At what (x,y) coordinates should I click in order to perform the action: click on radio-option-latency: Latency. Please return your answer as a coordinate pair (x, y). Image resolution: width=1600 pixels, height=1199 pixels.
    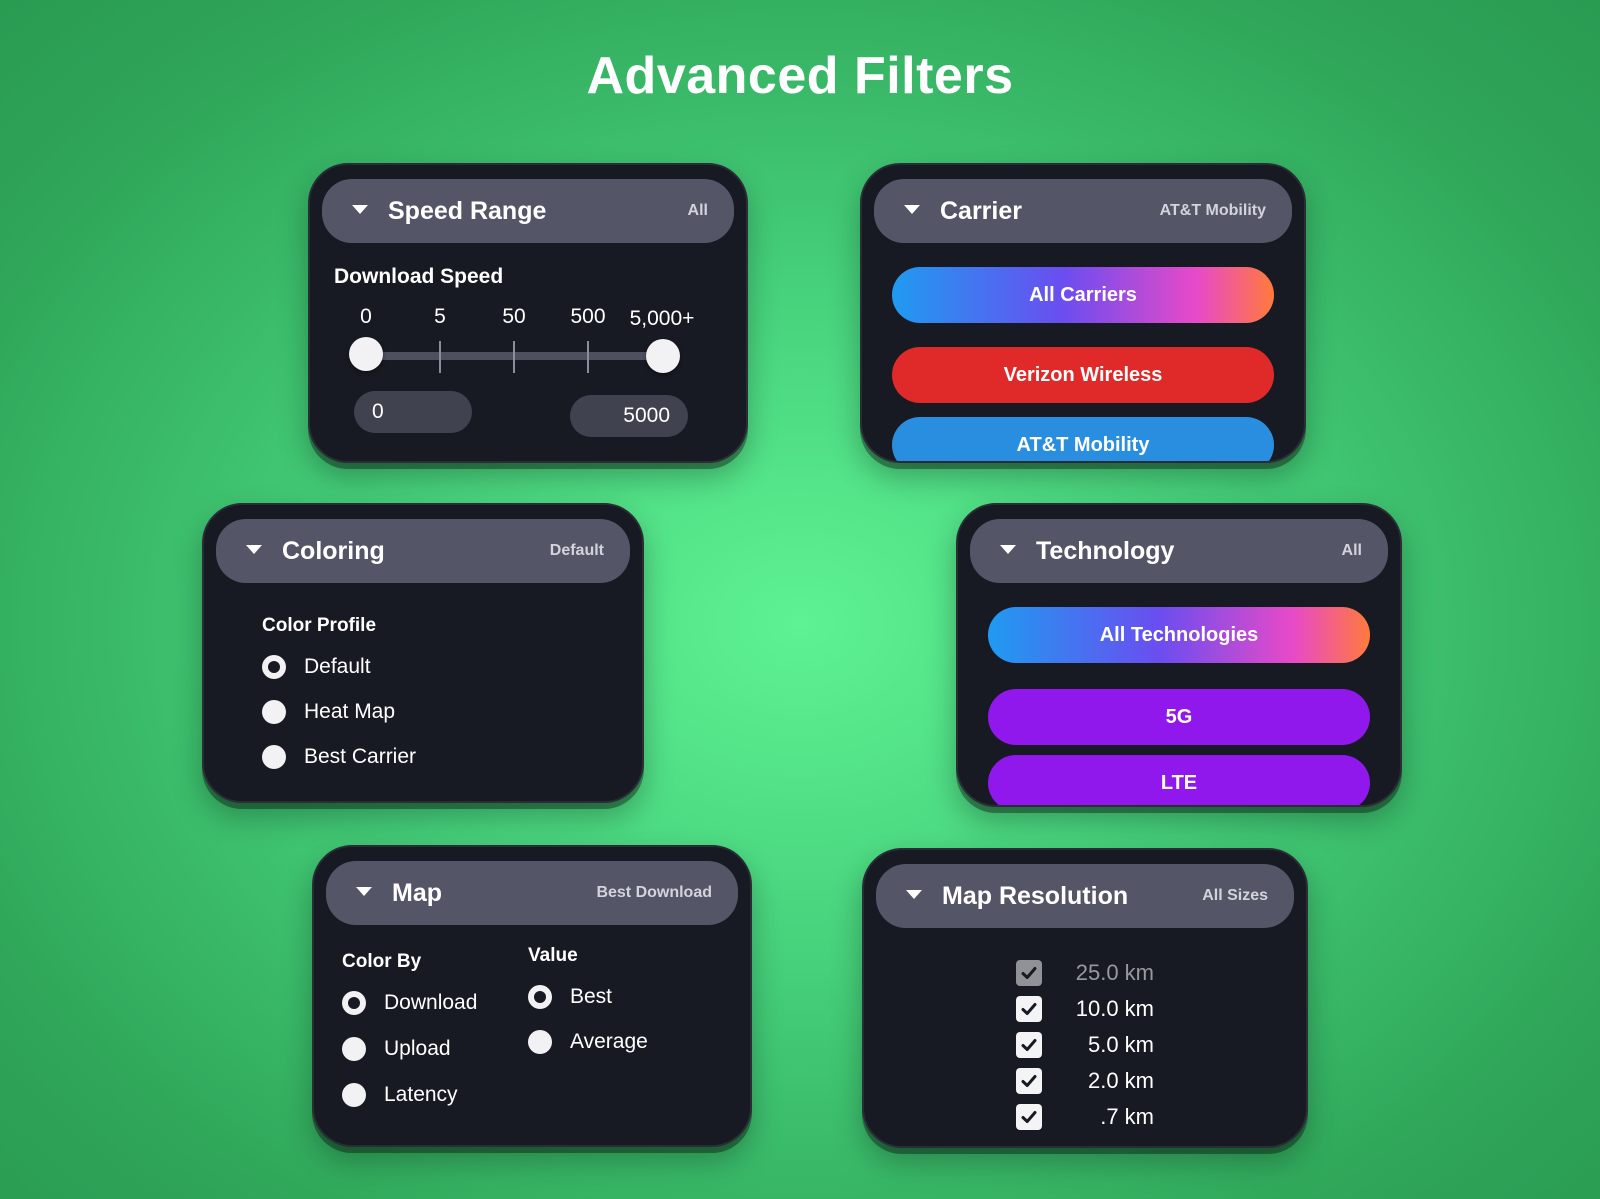
    Looking at the image, I should click on (400, 1095).